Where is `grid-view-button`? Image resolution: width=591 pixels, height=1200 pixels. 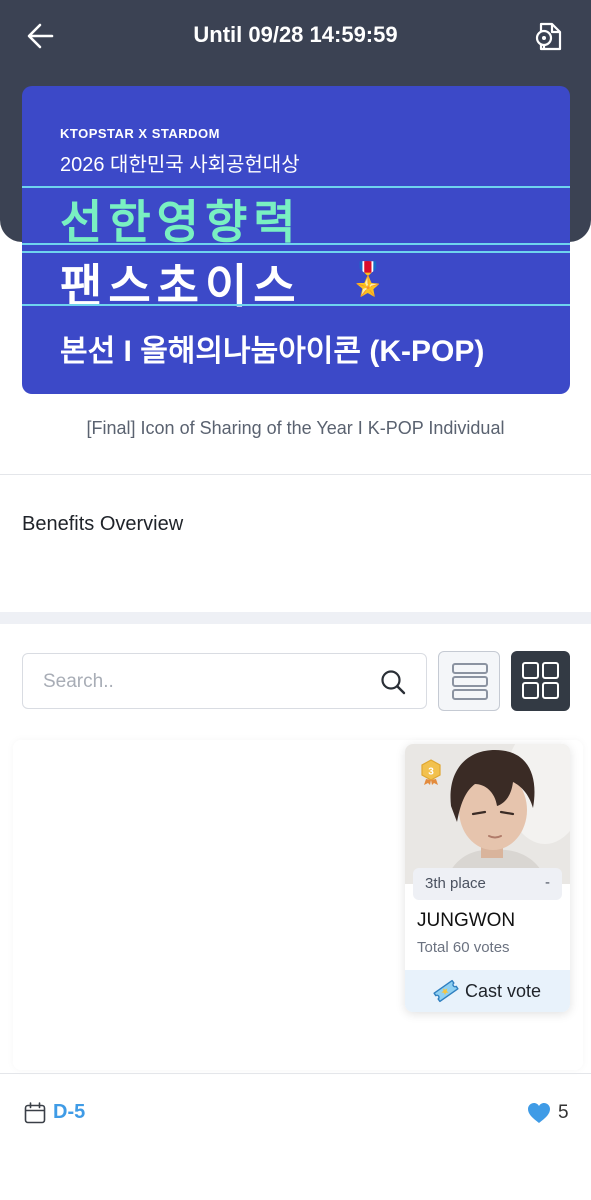 grid-view-button is located at coordinates (540, 681).